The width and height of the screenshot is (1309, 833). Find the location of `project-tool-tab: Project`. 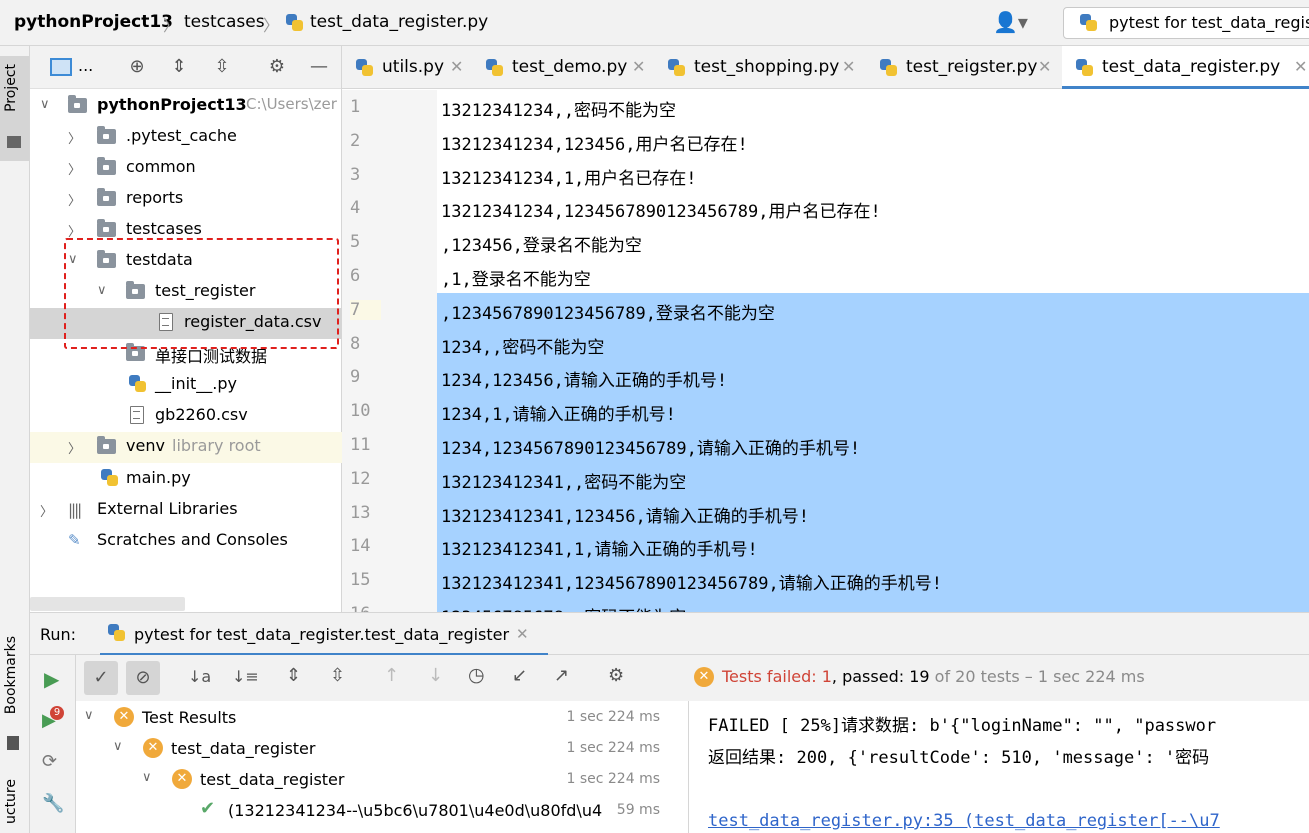

project-tool-tab: Project is located at coordinates (14, 108).